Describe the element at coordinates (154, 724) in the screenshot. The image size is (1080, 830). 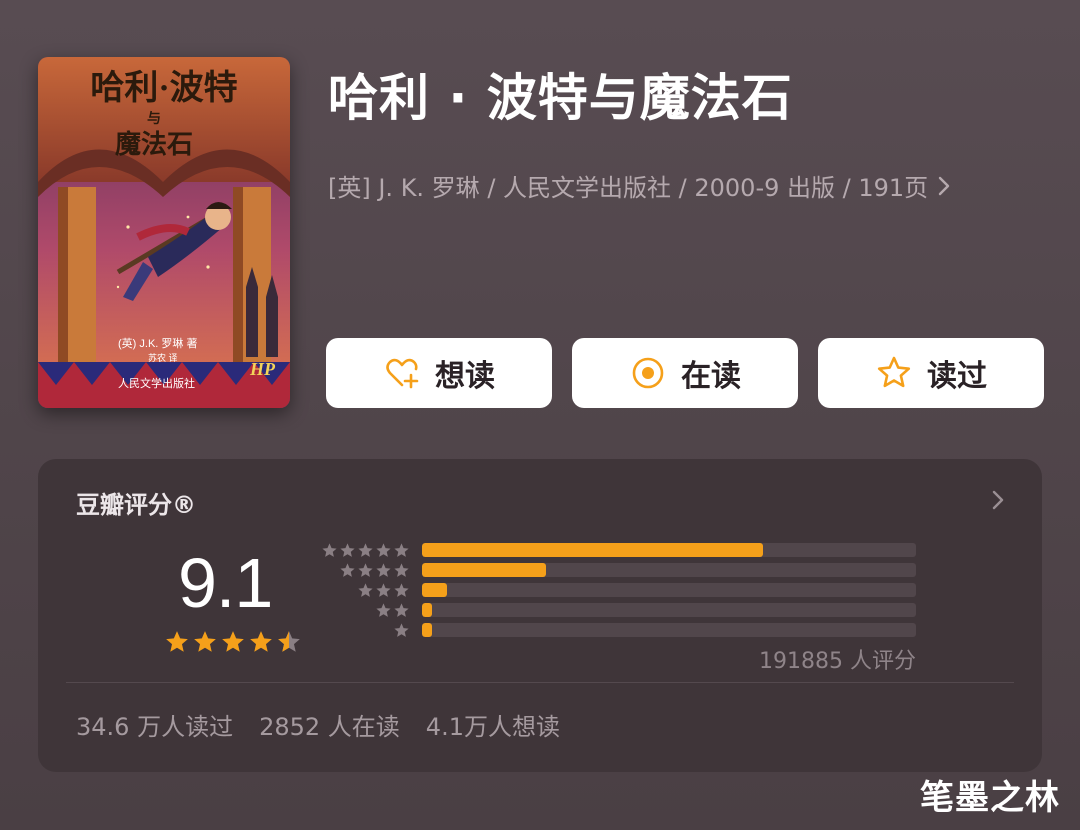
I see `stat-read: 34.6 万人读过` at that location.